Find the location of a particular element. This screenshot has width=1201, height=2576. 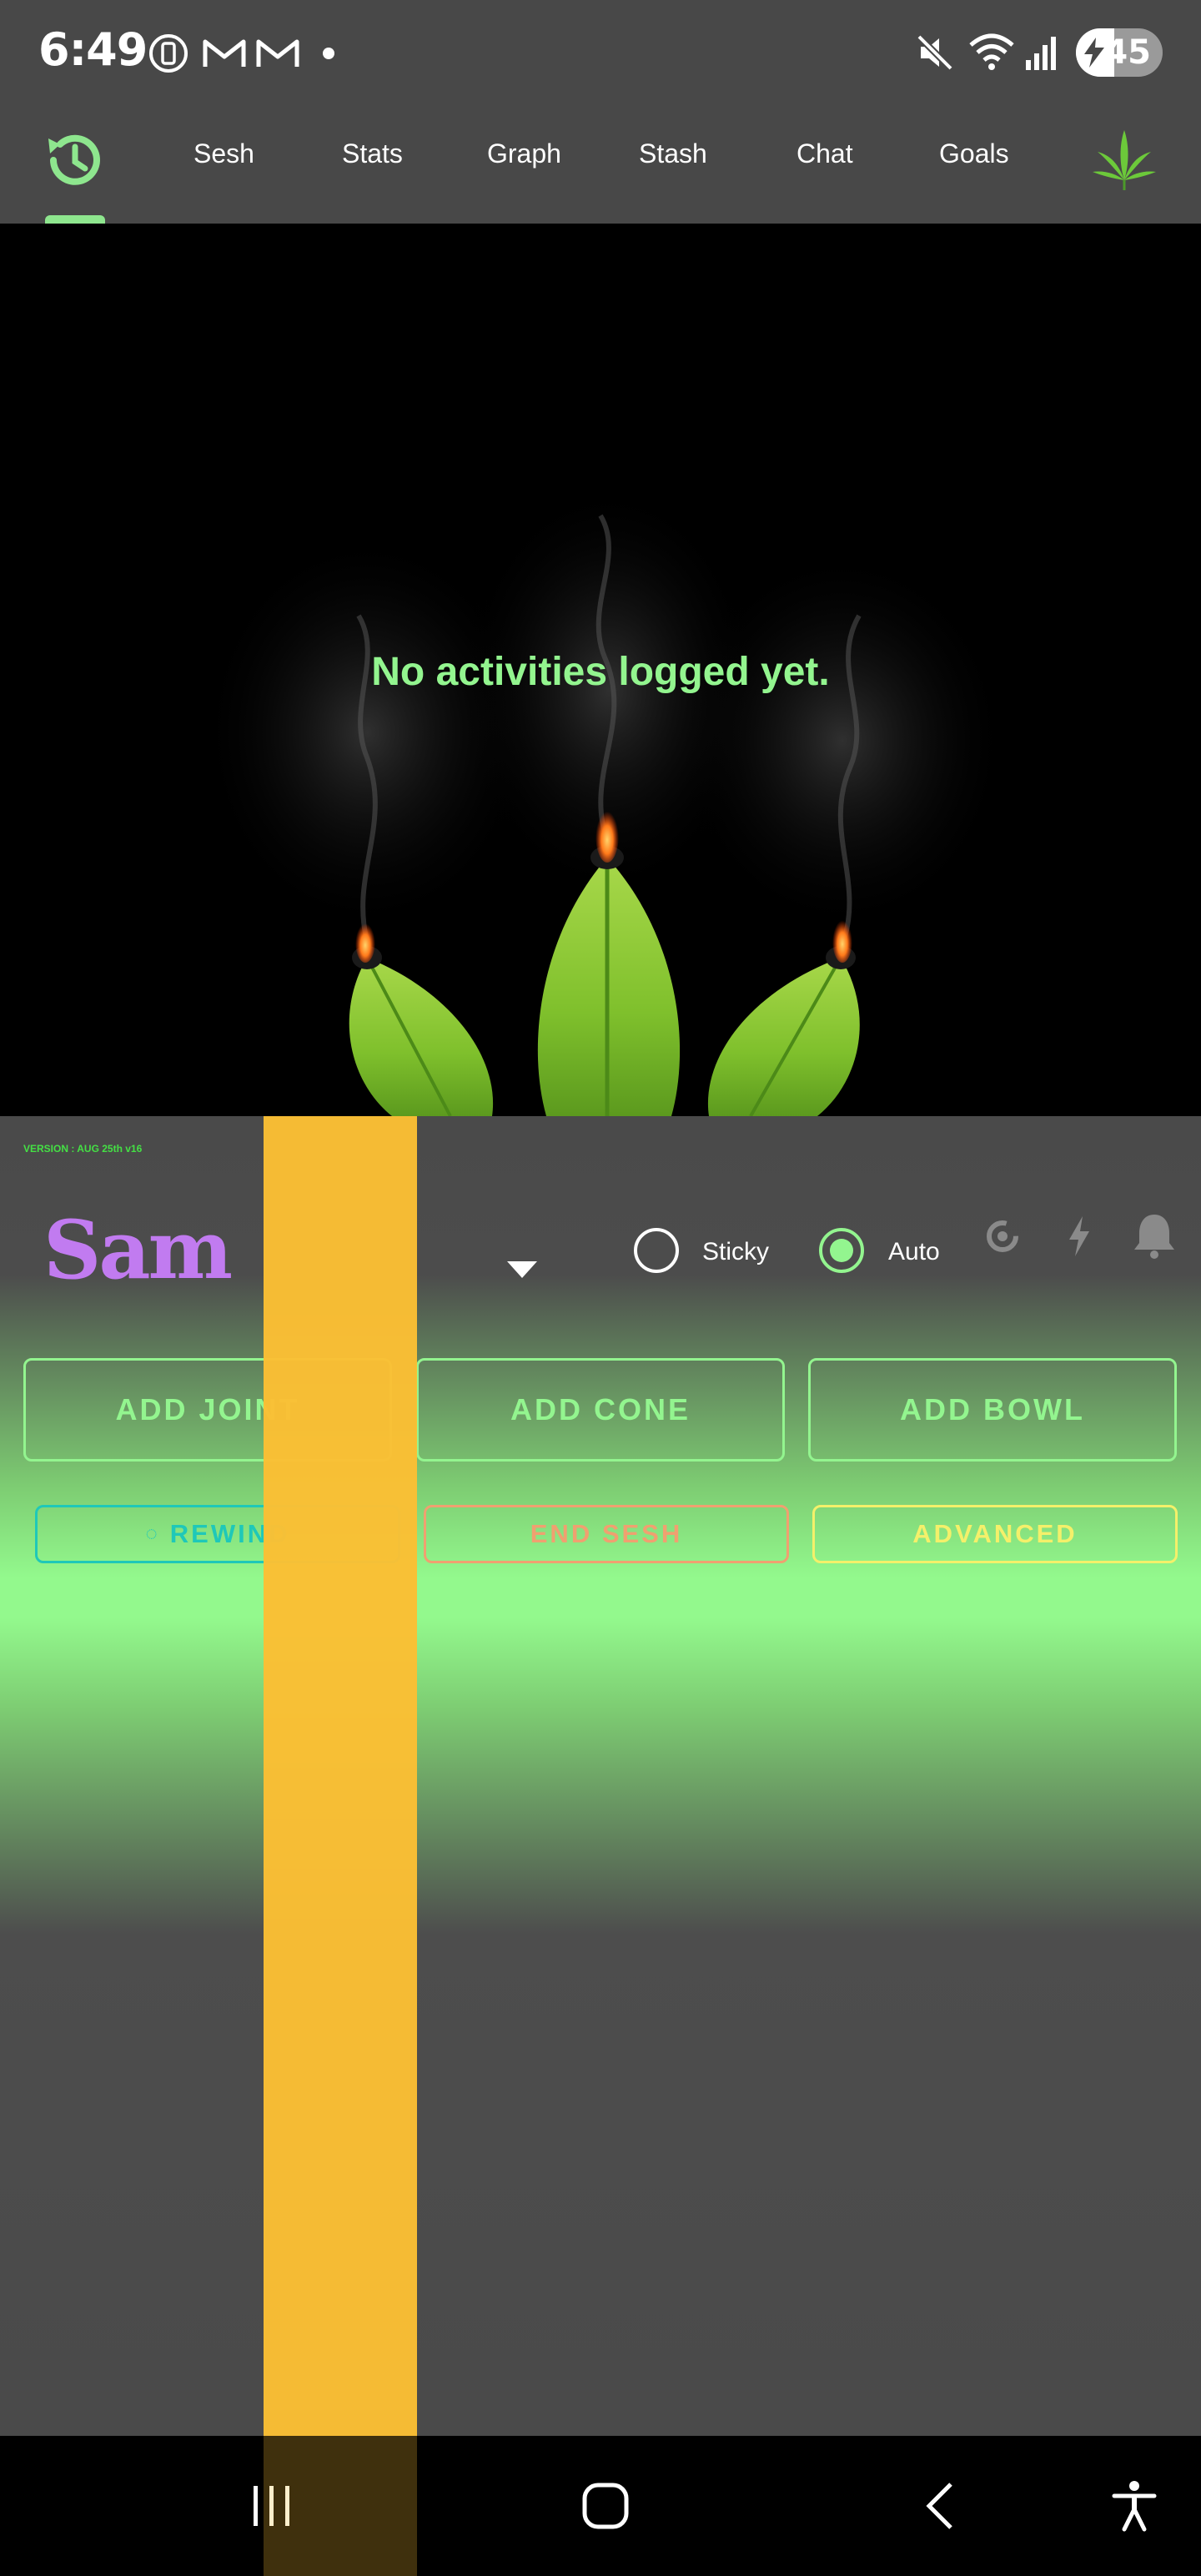

battery-charging-icon: 45 is located at coordinates (1119, 52).